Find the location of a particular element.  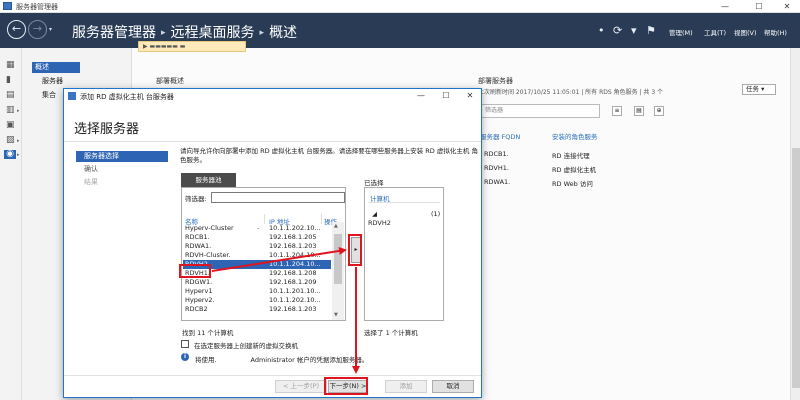

add-button: 添加 is located at coordinates (406, 386).